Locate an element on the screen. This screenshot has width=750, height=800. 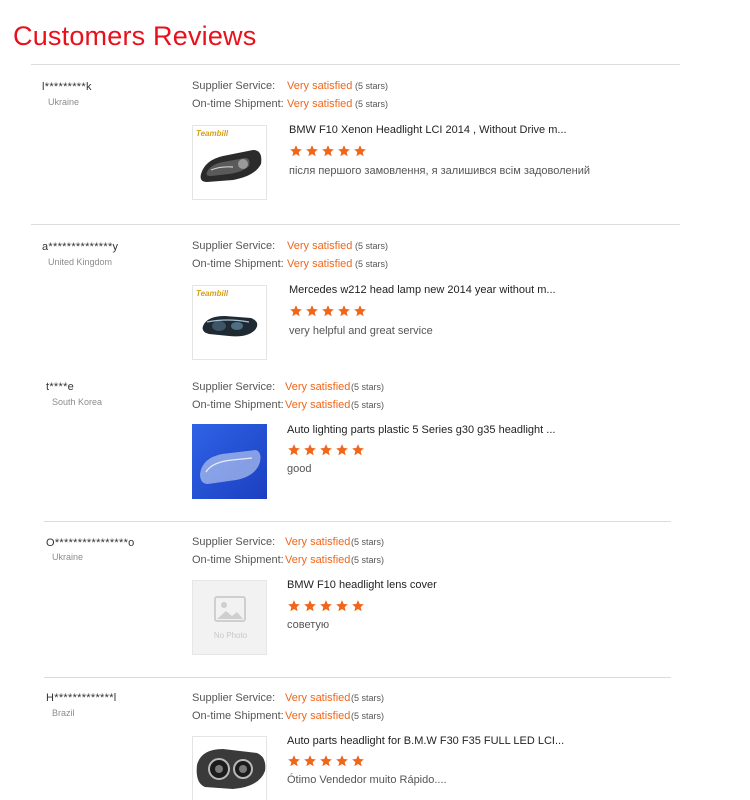
reviewer-name: O****************o is located at coordinates (90, 543).